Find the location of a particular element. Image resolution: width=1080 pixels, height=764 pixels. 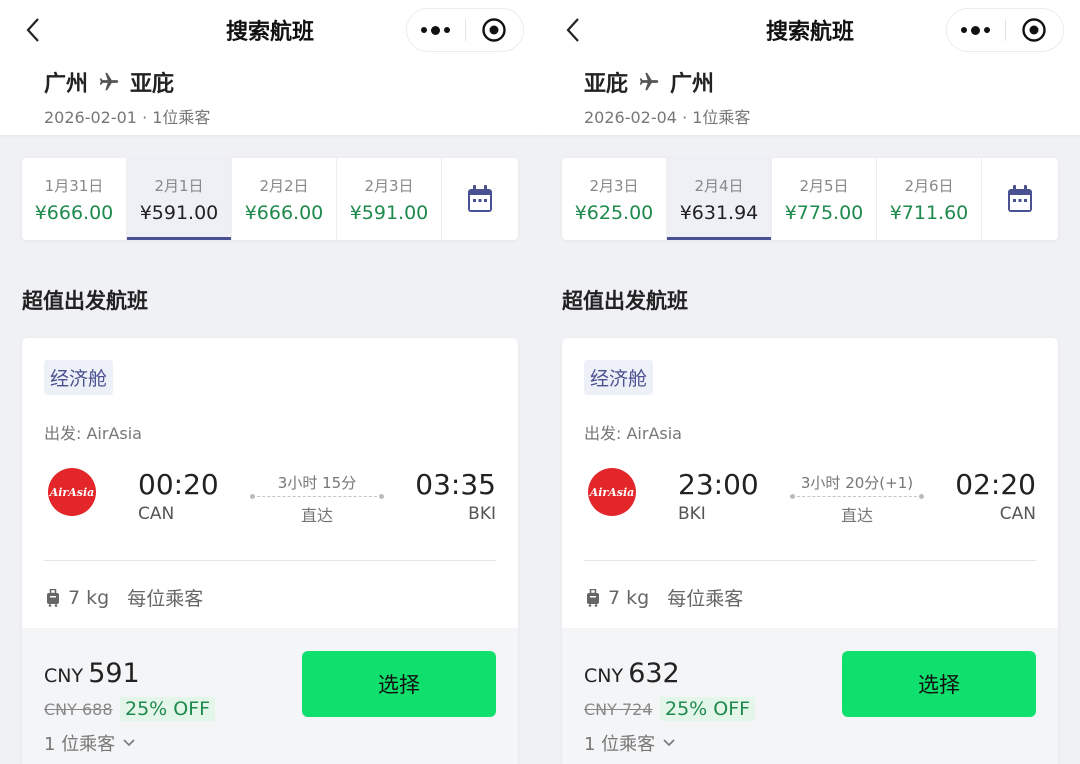

price: CNY 591 is located at coordinates (92, 673).